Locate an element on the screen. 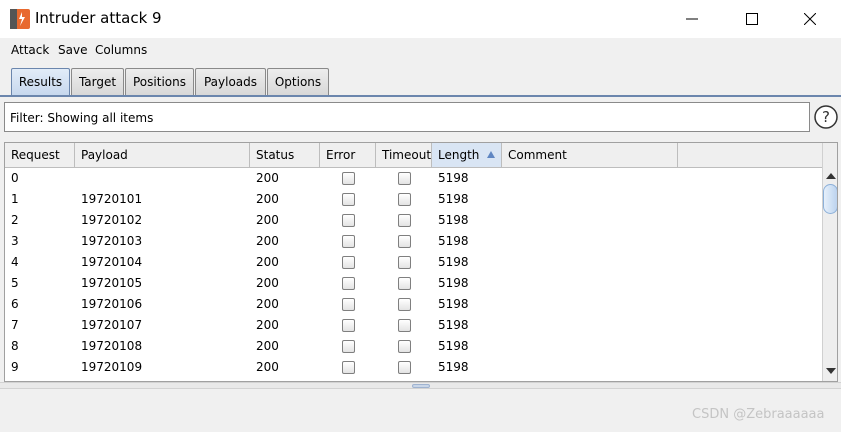 The height and width of the screenshot is (432, 841). column-header-length: Length is located at coordinates (467, 155).